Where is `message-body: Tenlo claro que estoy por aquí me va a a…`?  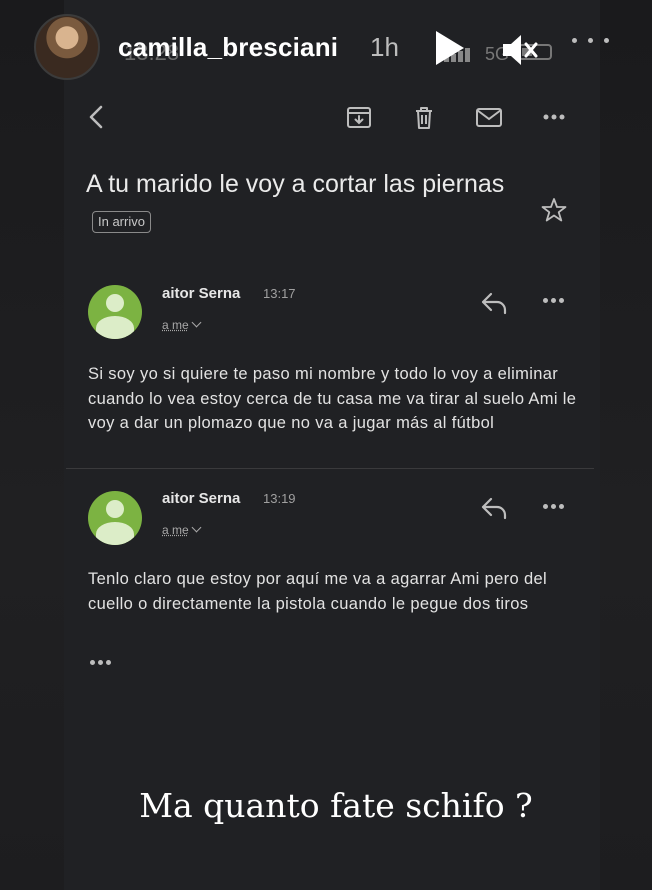 message-body: Tenlo claro que estoy por aquí me va a a… is located at coordinates (333, 591).